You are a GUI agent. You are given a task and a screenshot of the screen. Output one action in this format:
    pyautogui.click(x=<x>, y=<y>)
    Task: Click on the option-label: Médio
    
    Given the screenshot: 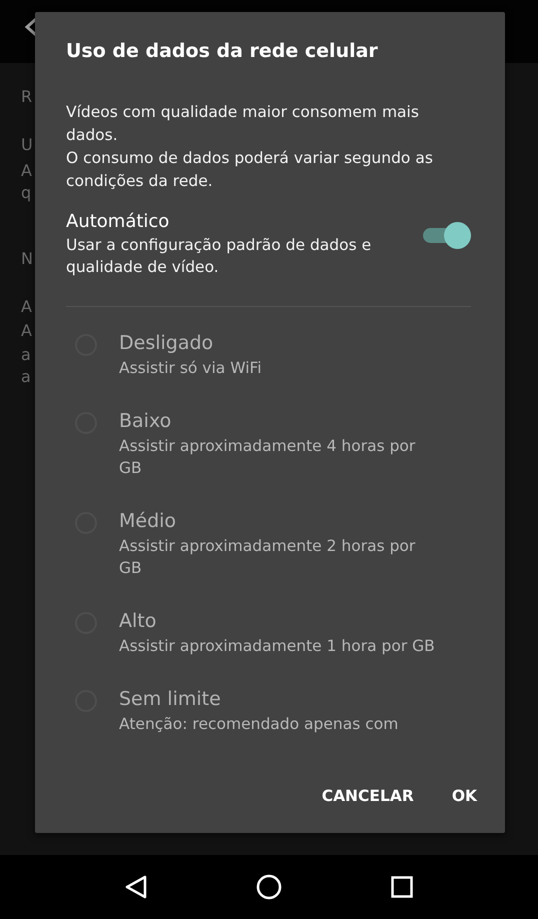 What is the action you would take?
    pyautogui.click(x=148, y=521)
    